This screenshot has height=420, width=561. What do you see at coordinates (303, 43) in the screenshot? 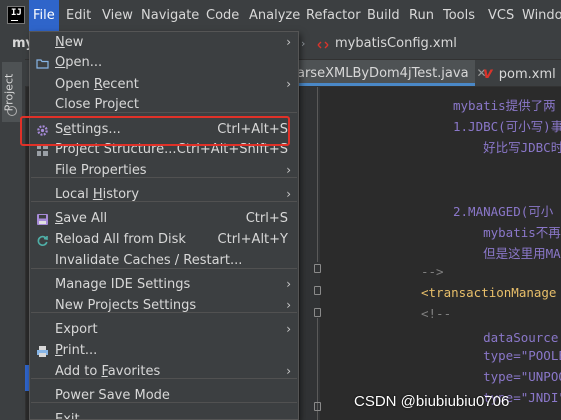
I see `breadcrumb-chevron-icon: ›` at bounding box center [303, 43].